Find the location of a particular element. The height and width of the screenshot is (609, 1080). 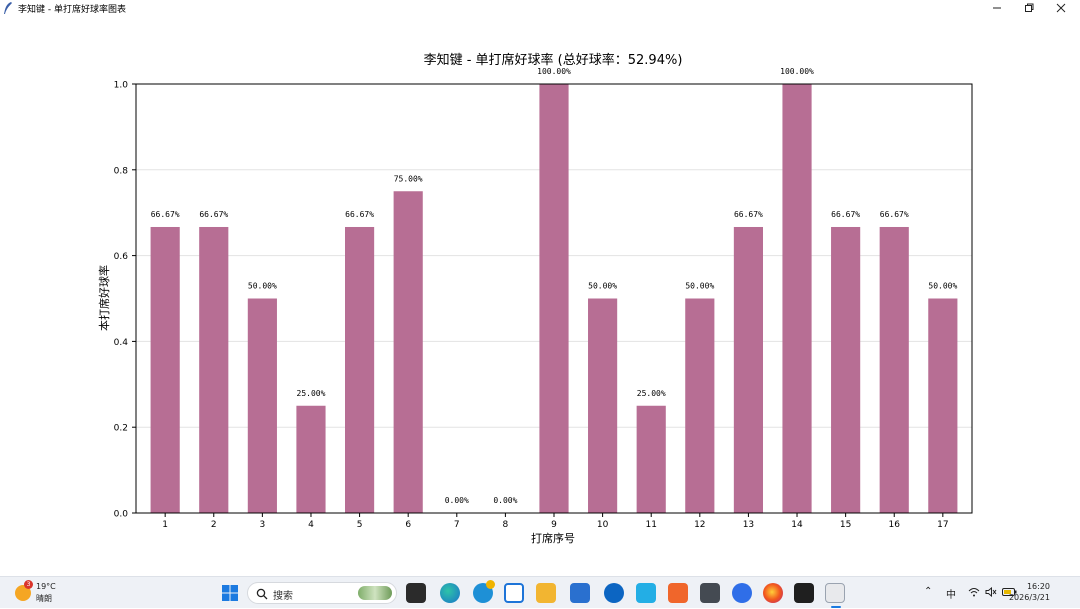

taobao-icon is located at coordinates (678, 593).